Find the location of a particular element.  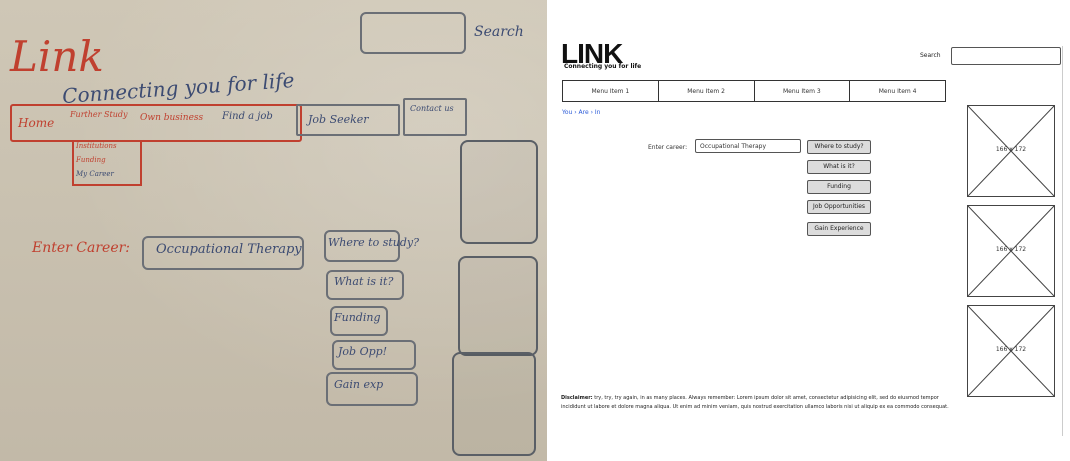

nav-item-3: Menu Item 3 is located at coordinates (803, 91).